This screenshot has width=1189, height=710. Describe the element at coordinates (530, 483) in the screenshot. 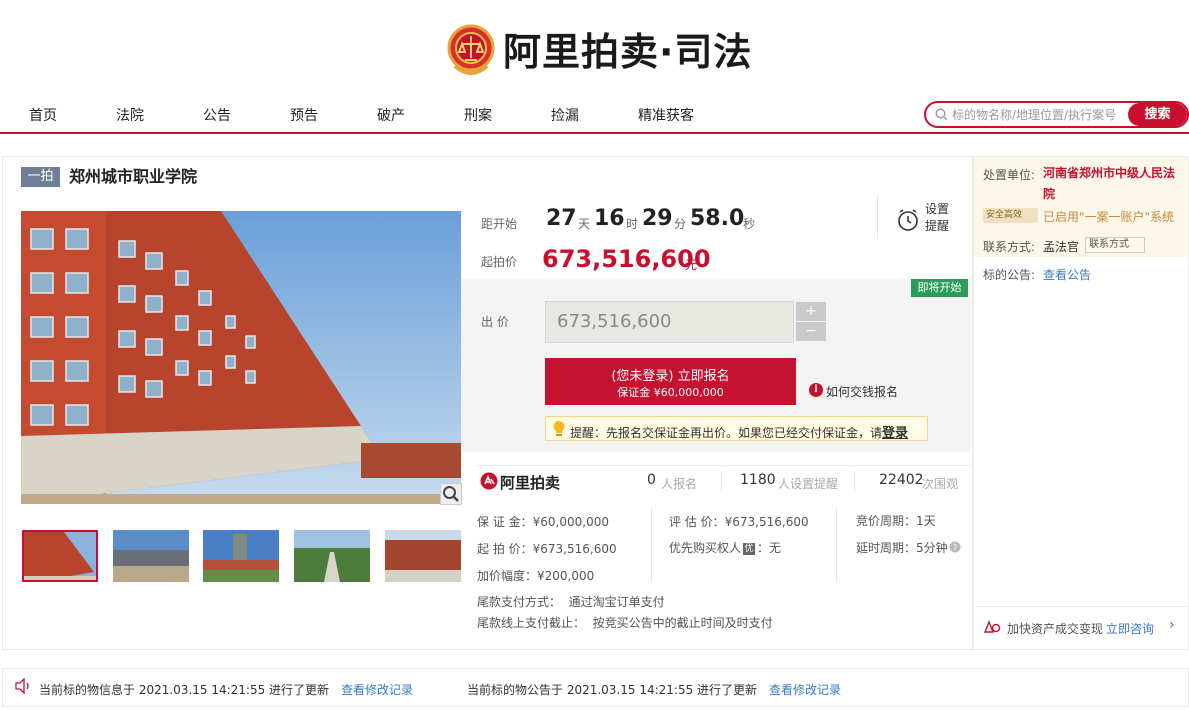

I see `ali-auction-logo-text: 阿里拍卖` at that location.